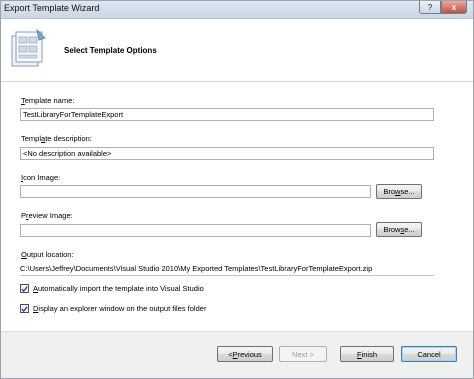 This screenshot has width=474, height=379. I want to click on icon-image-label: Icon Image:, so click(41, 177).